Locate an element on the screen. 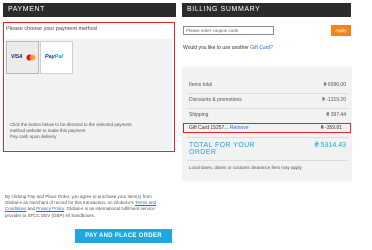 The image size is (372, 250). payment-option-visa-mastercard: VISA is located at coordinates (22, 57).